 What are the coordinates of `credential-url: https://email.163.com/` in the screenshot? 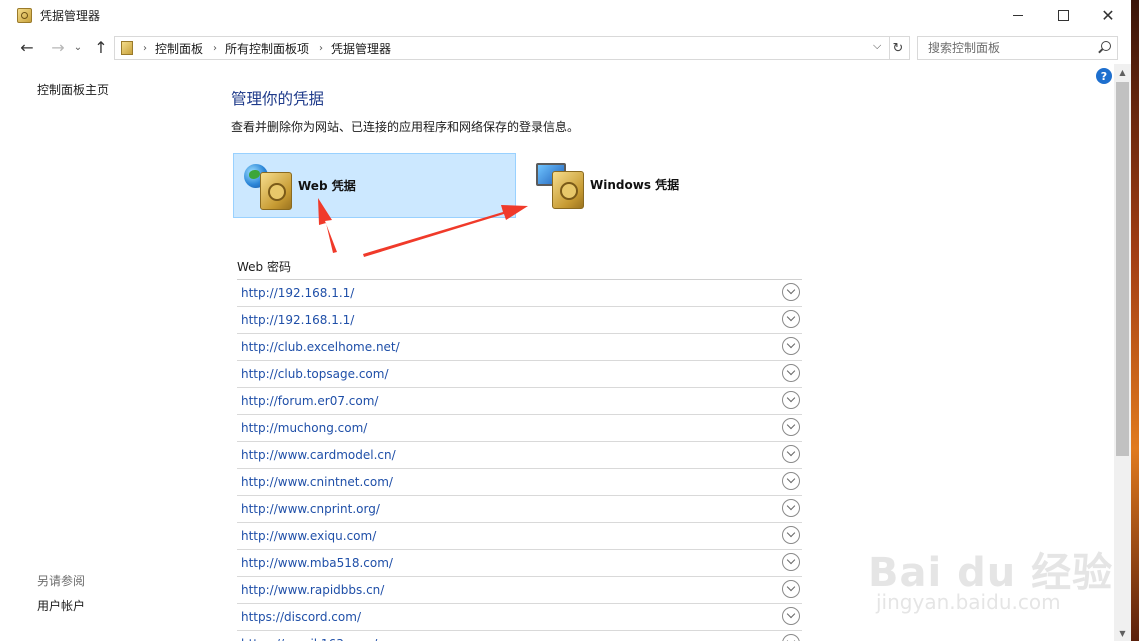 It's located at (309, 639).